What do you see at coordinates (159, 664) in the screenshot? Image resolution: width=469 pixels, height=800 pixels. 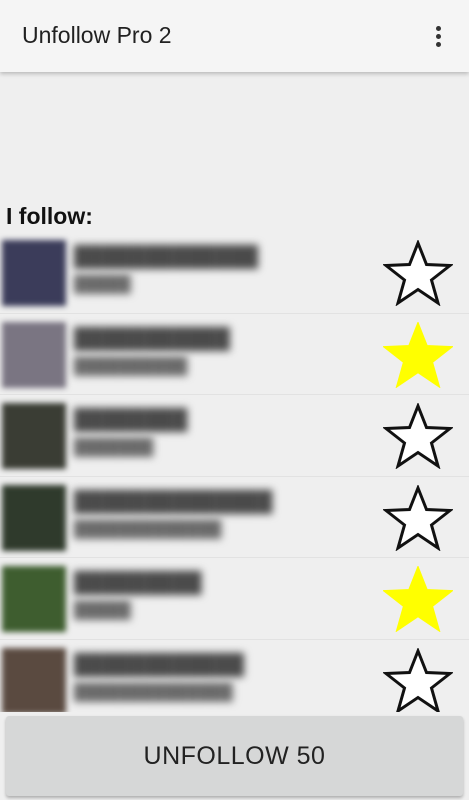 I see `follow-name: ████████████` at bounding box center [159, 664].